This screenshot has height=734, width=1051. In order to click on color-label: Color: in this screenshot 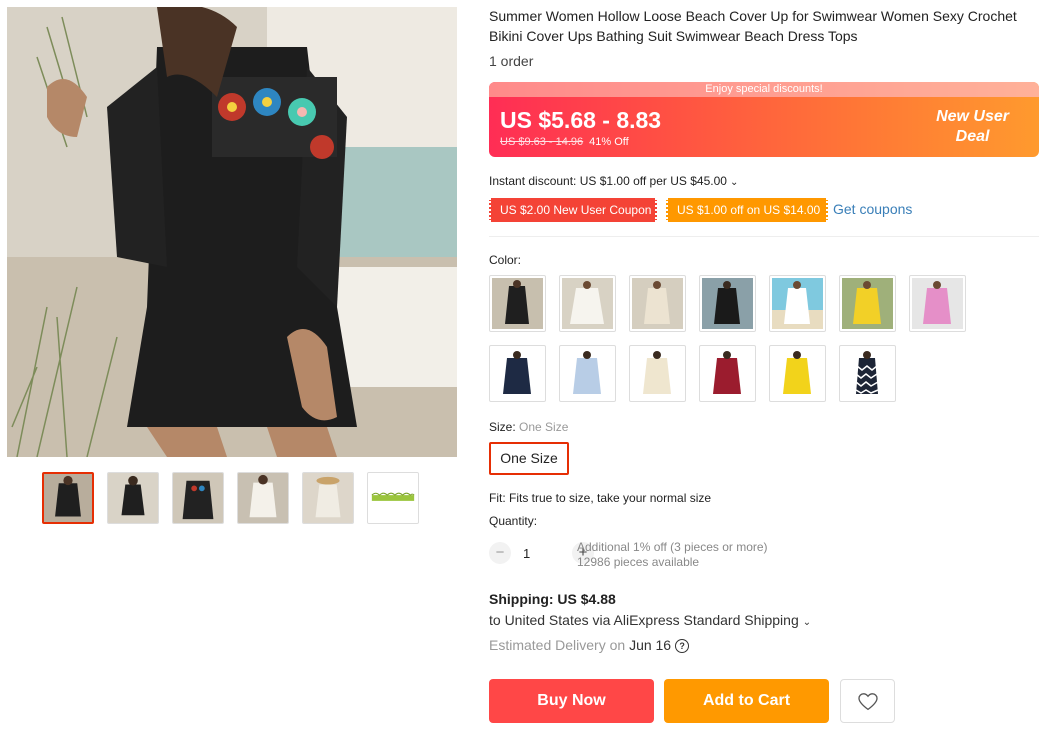, I will do `click(505, 260)`.